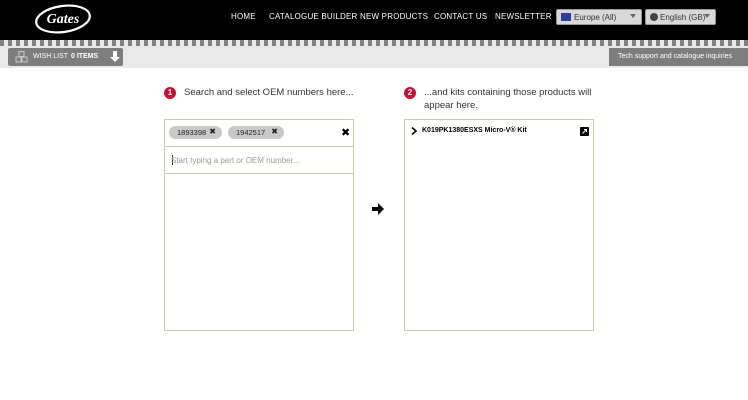 Image resolution: width=748 pixels, height=400 pixels. Describe the element at coordinates (595, 17) in the screenshot. I see `region-select-value: Europe (All)` at that location.